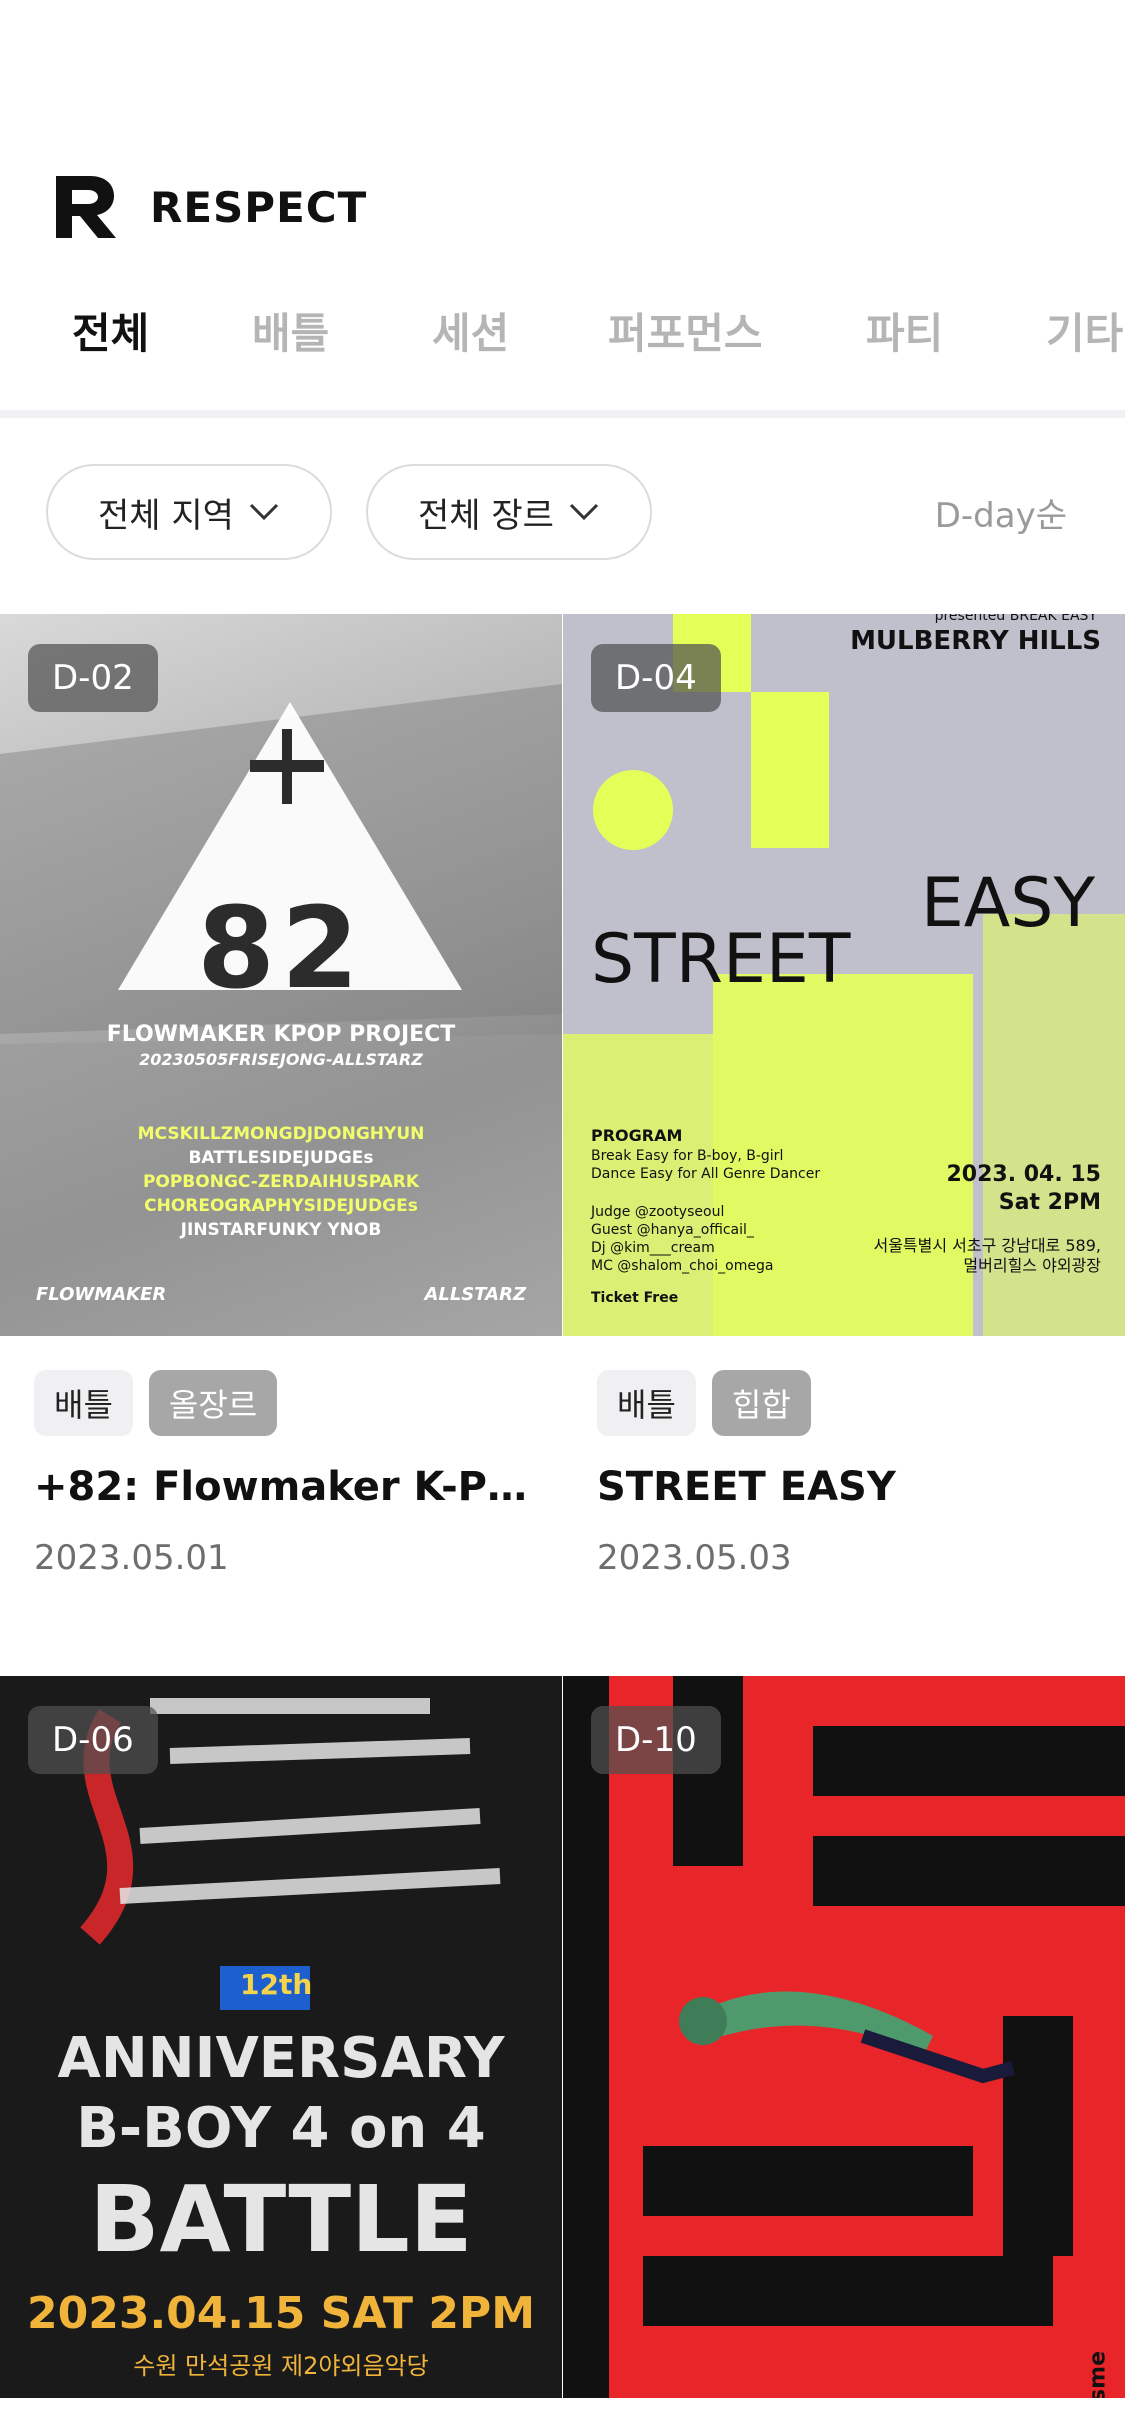  I want to click on brand-logo: RESPECT, so click(211, 207).